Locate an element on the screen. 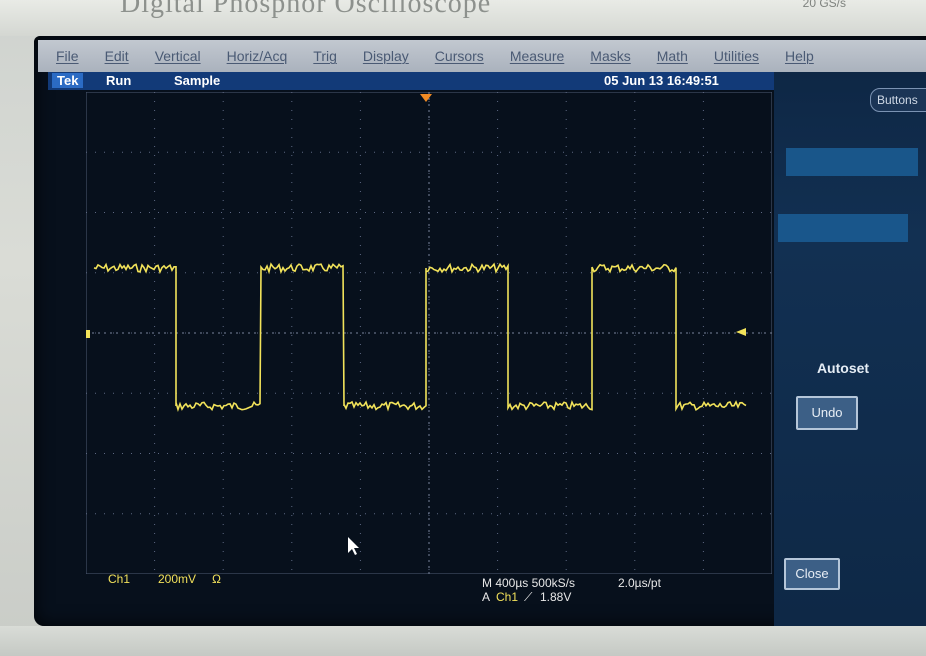 The height and width of the screenshot is (656, 926). menu-file: File is located at coordinates (67, 56).